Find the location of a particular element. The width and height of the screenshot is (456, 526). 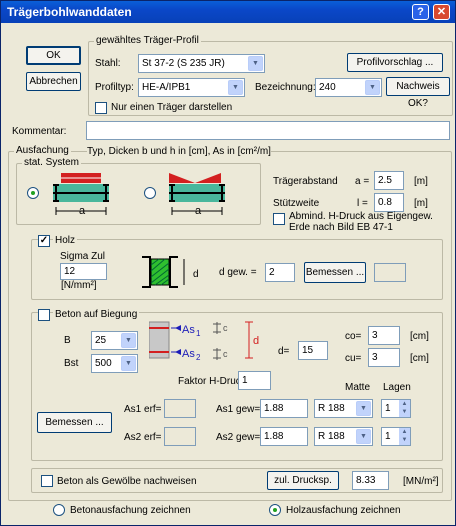

designation-value: 240 is located at coordinates (327, 87).